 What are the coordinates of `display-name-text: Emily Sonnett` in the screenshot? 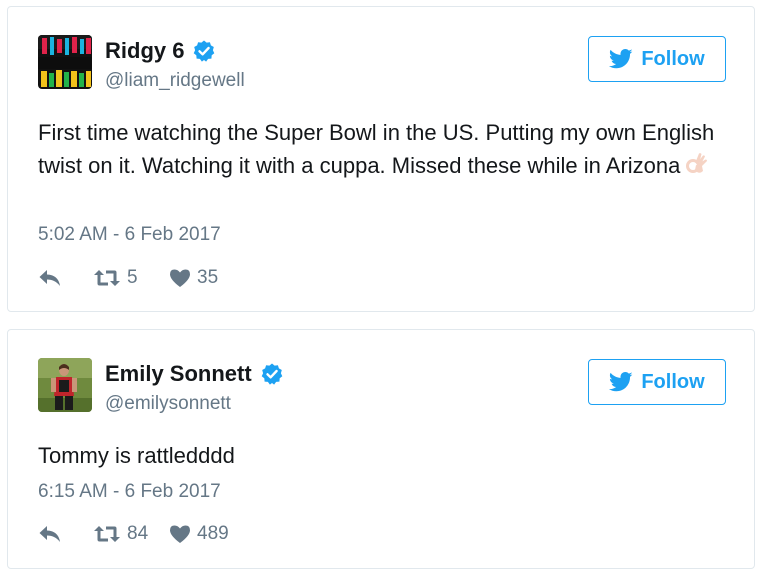 It's located at (178, 374).